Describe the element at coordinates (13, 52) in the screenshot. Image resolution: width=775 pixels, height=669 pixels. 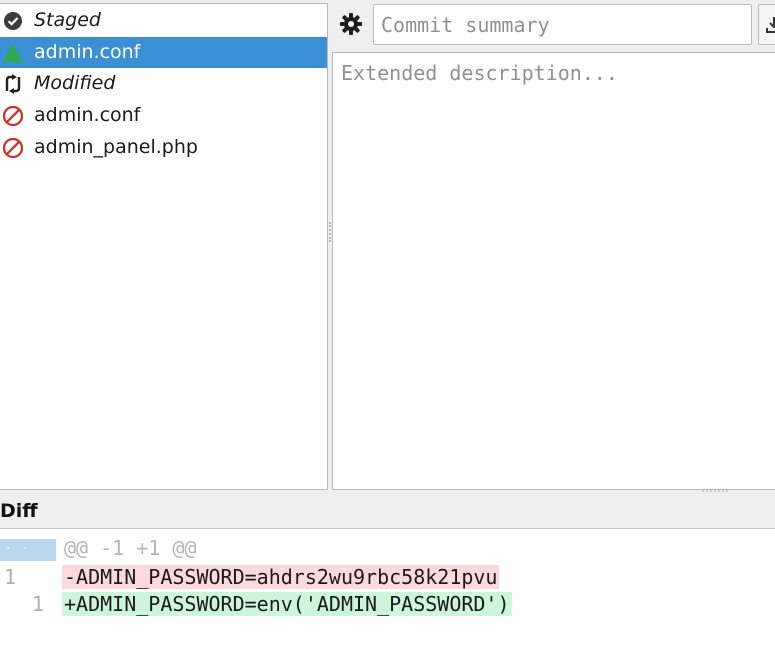
I see `triangle-up-icon` at that location.